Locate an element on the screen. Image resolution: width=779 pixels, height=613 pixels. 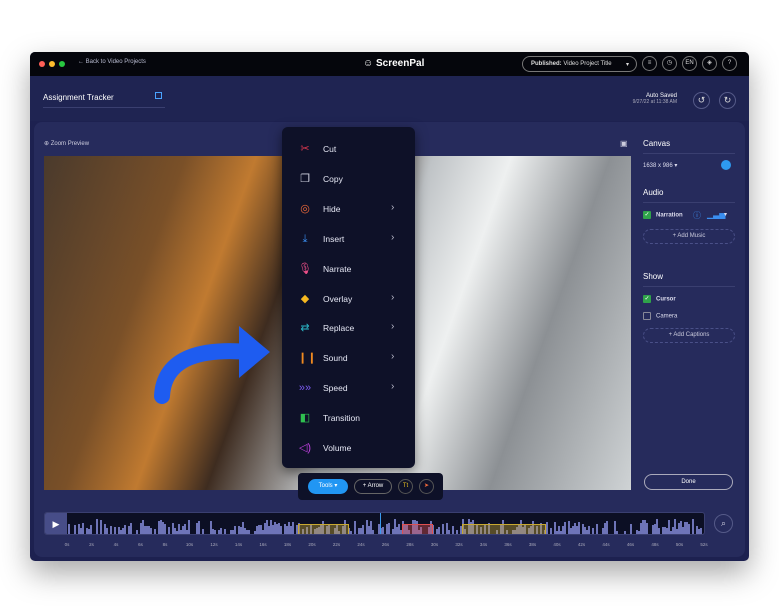
history-icon: ◷ is located at coordinates (669, 63).